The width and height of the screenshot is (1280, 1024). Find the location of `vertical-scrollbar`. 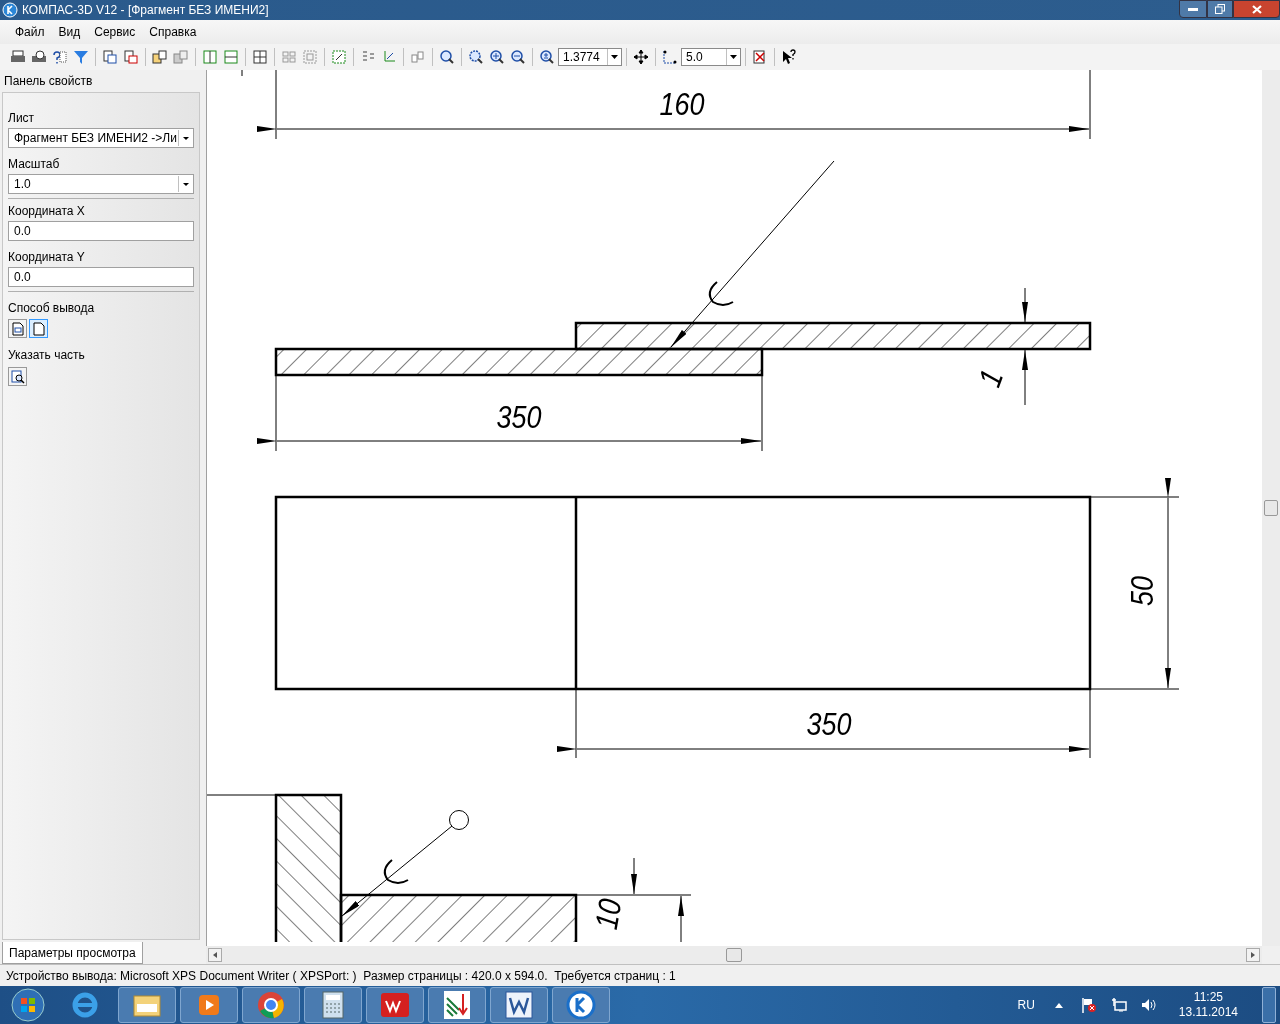

vertical-scrollbar is located at coordinates (1271, 508).